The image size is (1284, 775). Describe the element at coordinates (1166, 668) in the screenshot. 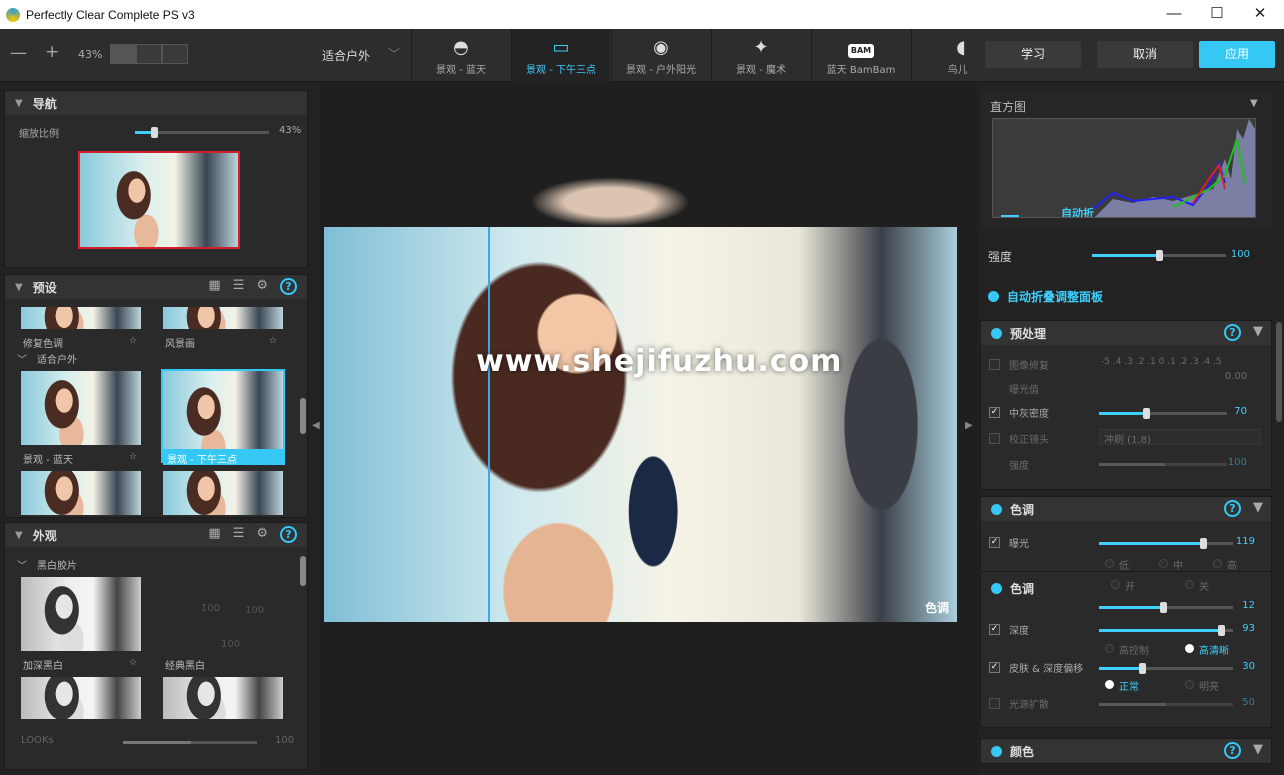

I see `skin-slider` at that location.